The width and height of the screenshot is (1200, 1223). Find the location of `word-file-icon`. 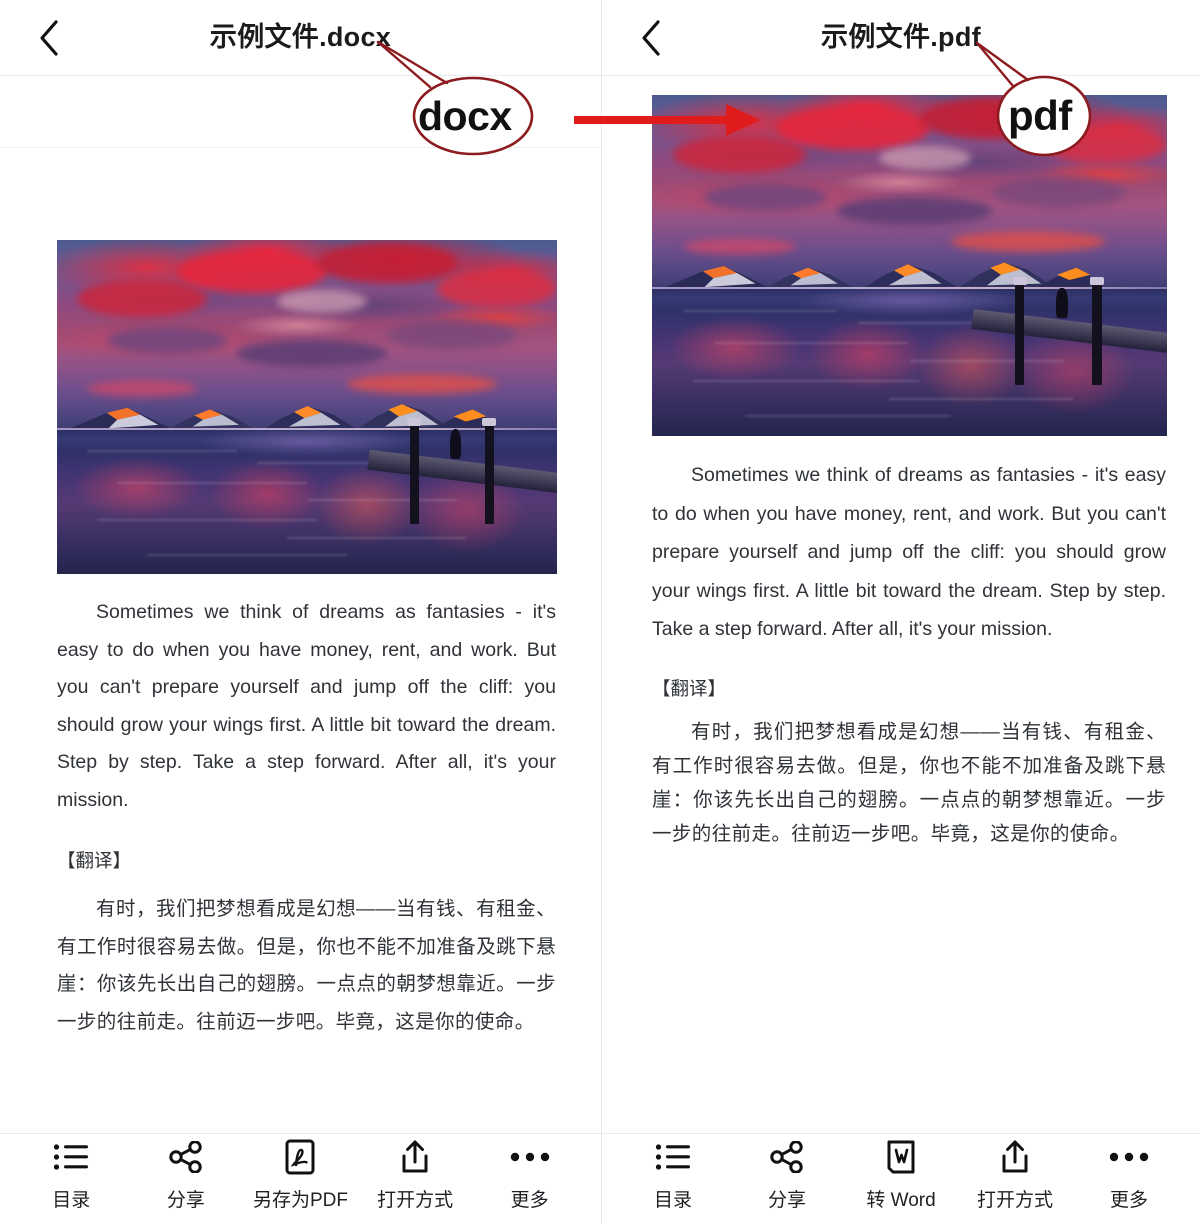

word-file-icon is located at coordinates (901, 1157).